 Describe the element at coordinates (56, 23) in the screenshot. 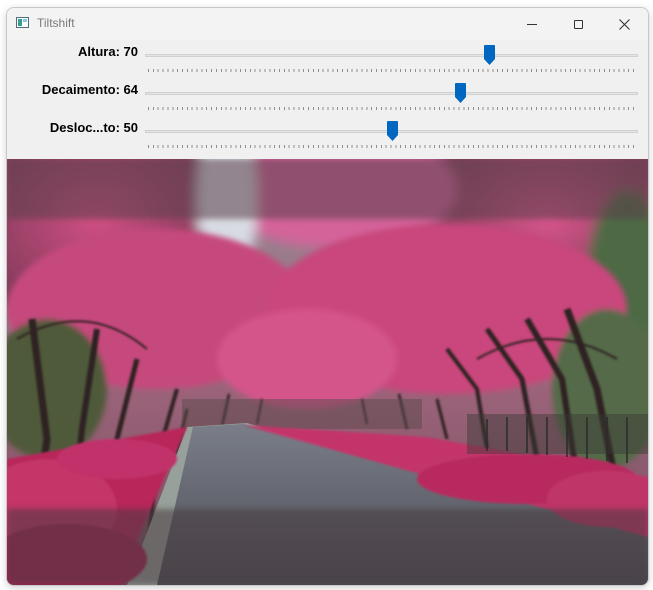

I see `window-title: Tiltshift` at that location.